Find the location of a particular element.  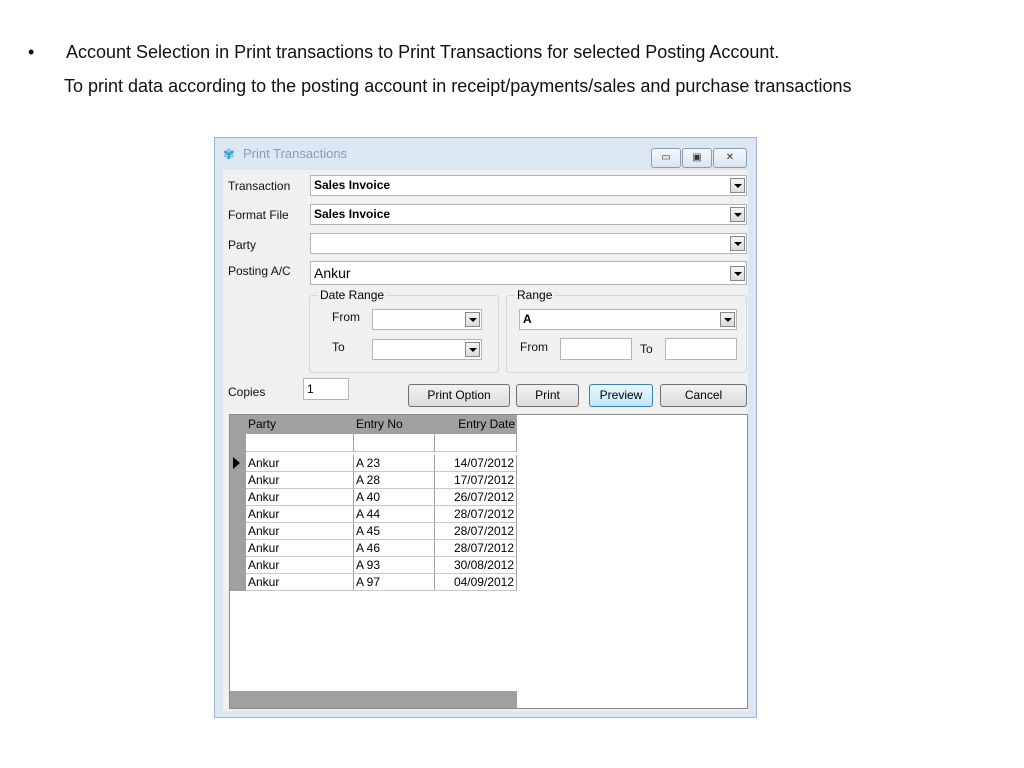

cancel-button: Cancel is located at coordinates (703, 395).